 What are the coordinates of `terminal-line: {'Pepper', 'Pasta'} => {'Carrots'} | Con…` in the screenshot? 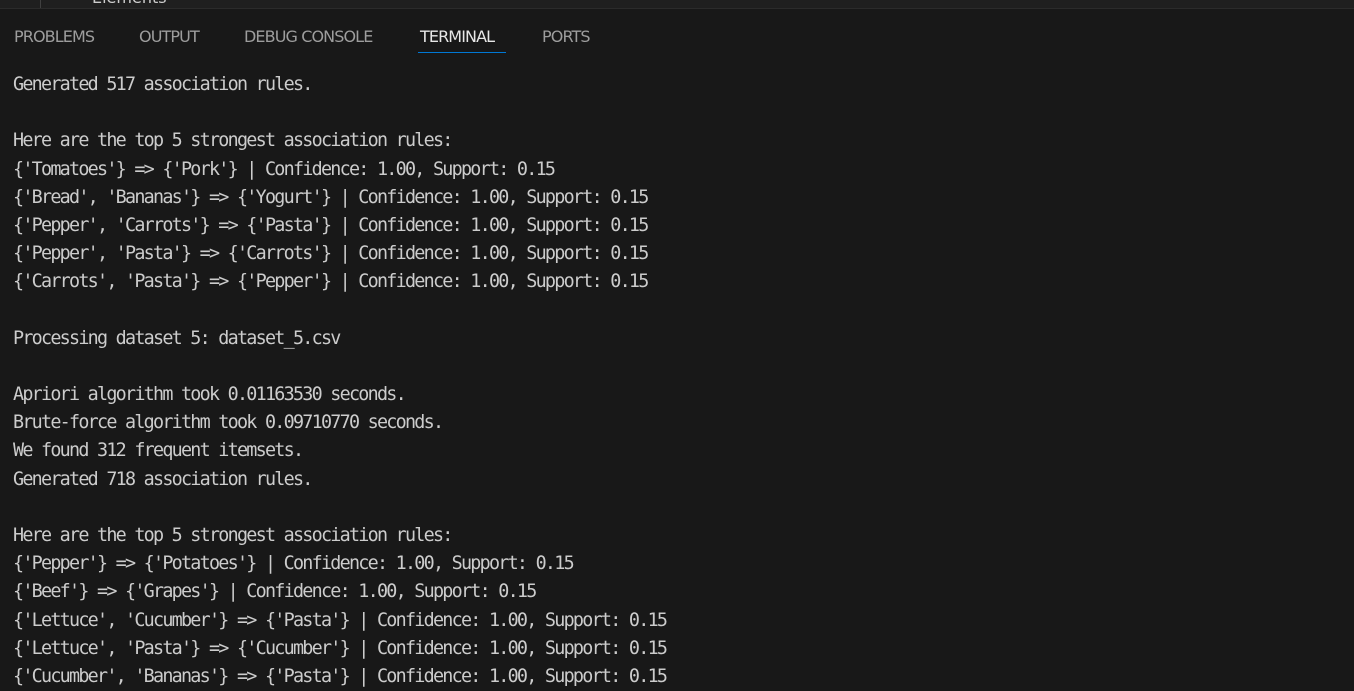 It's located at (331, 254).